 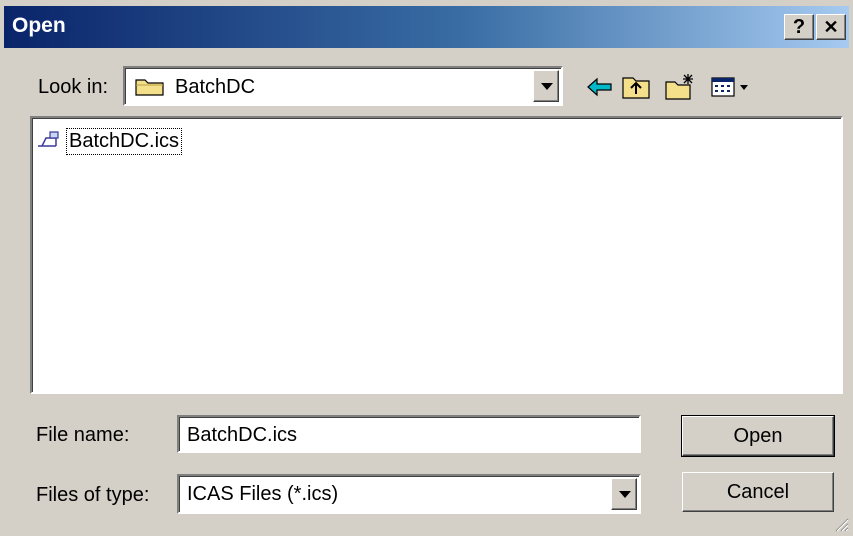 I want to click on close-icon: ✕, so click(x=831, y=27).